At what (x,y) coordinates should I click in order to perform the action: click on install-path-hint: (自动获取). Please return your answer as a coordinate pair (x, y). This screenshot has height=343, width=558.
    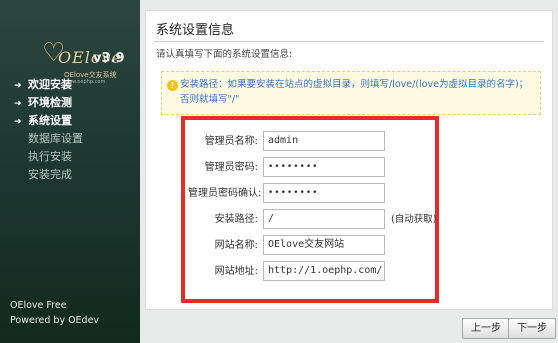
    Looking at the image, I should click on (414, 219).